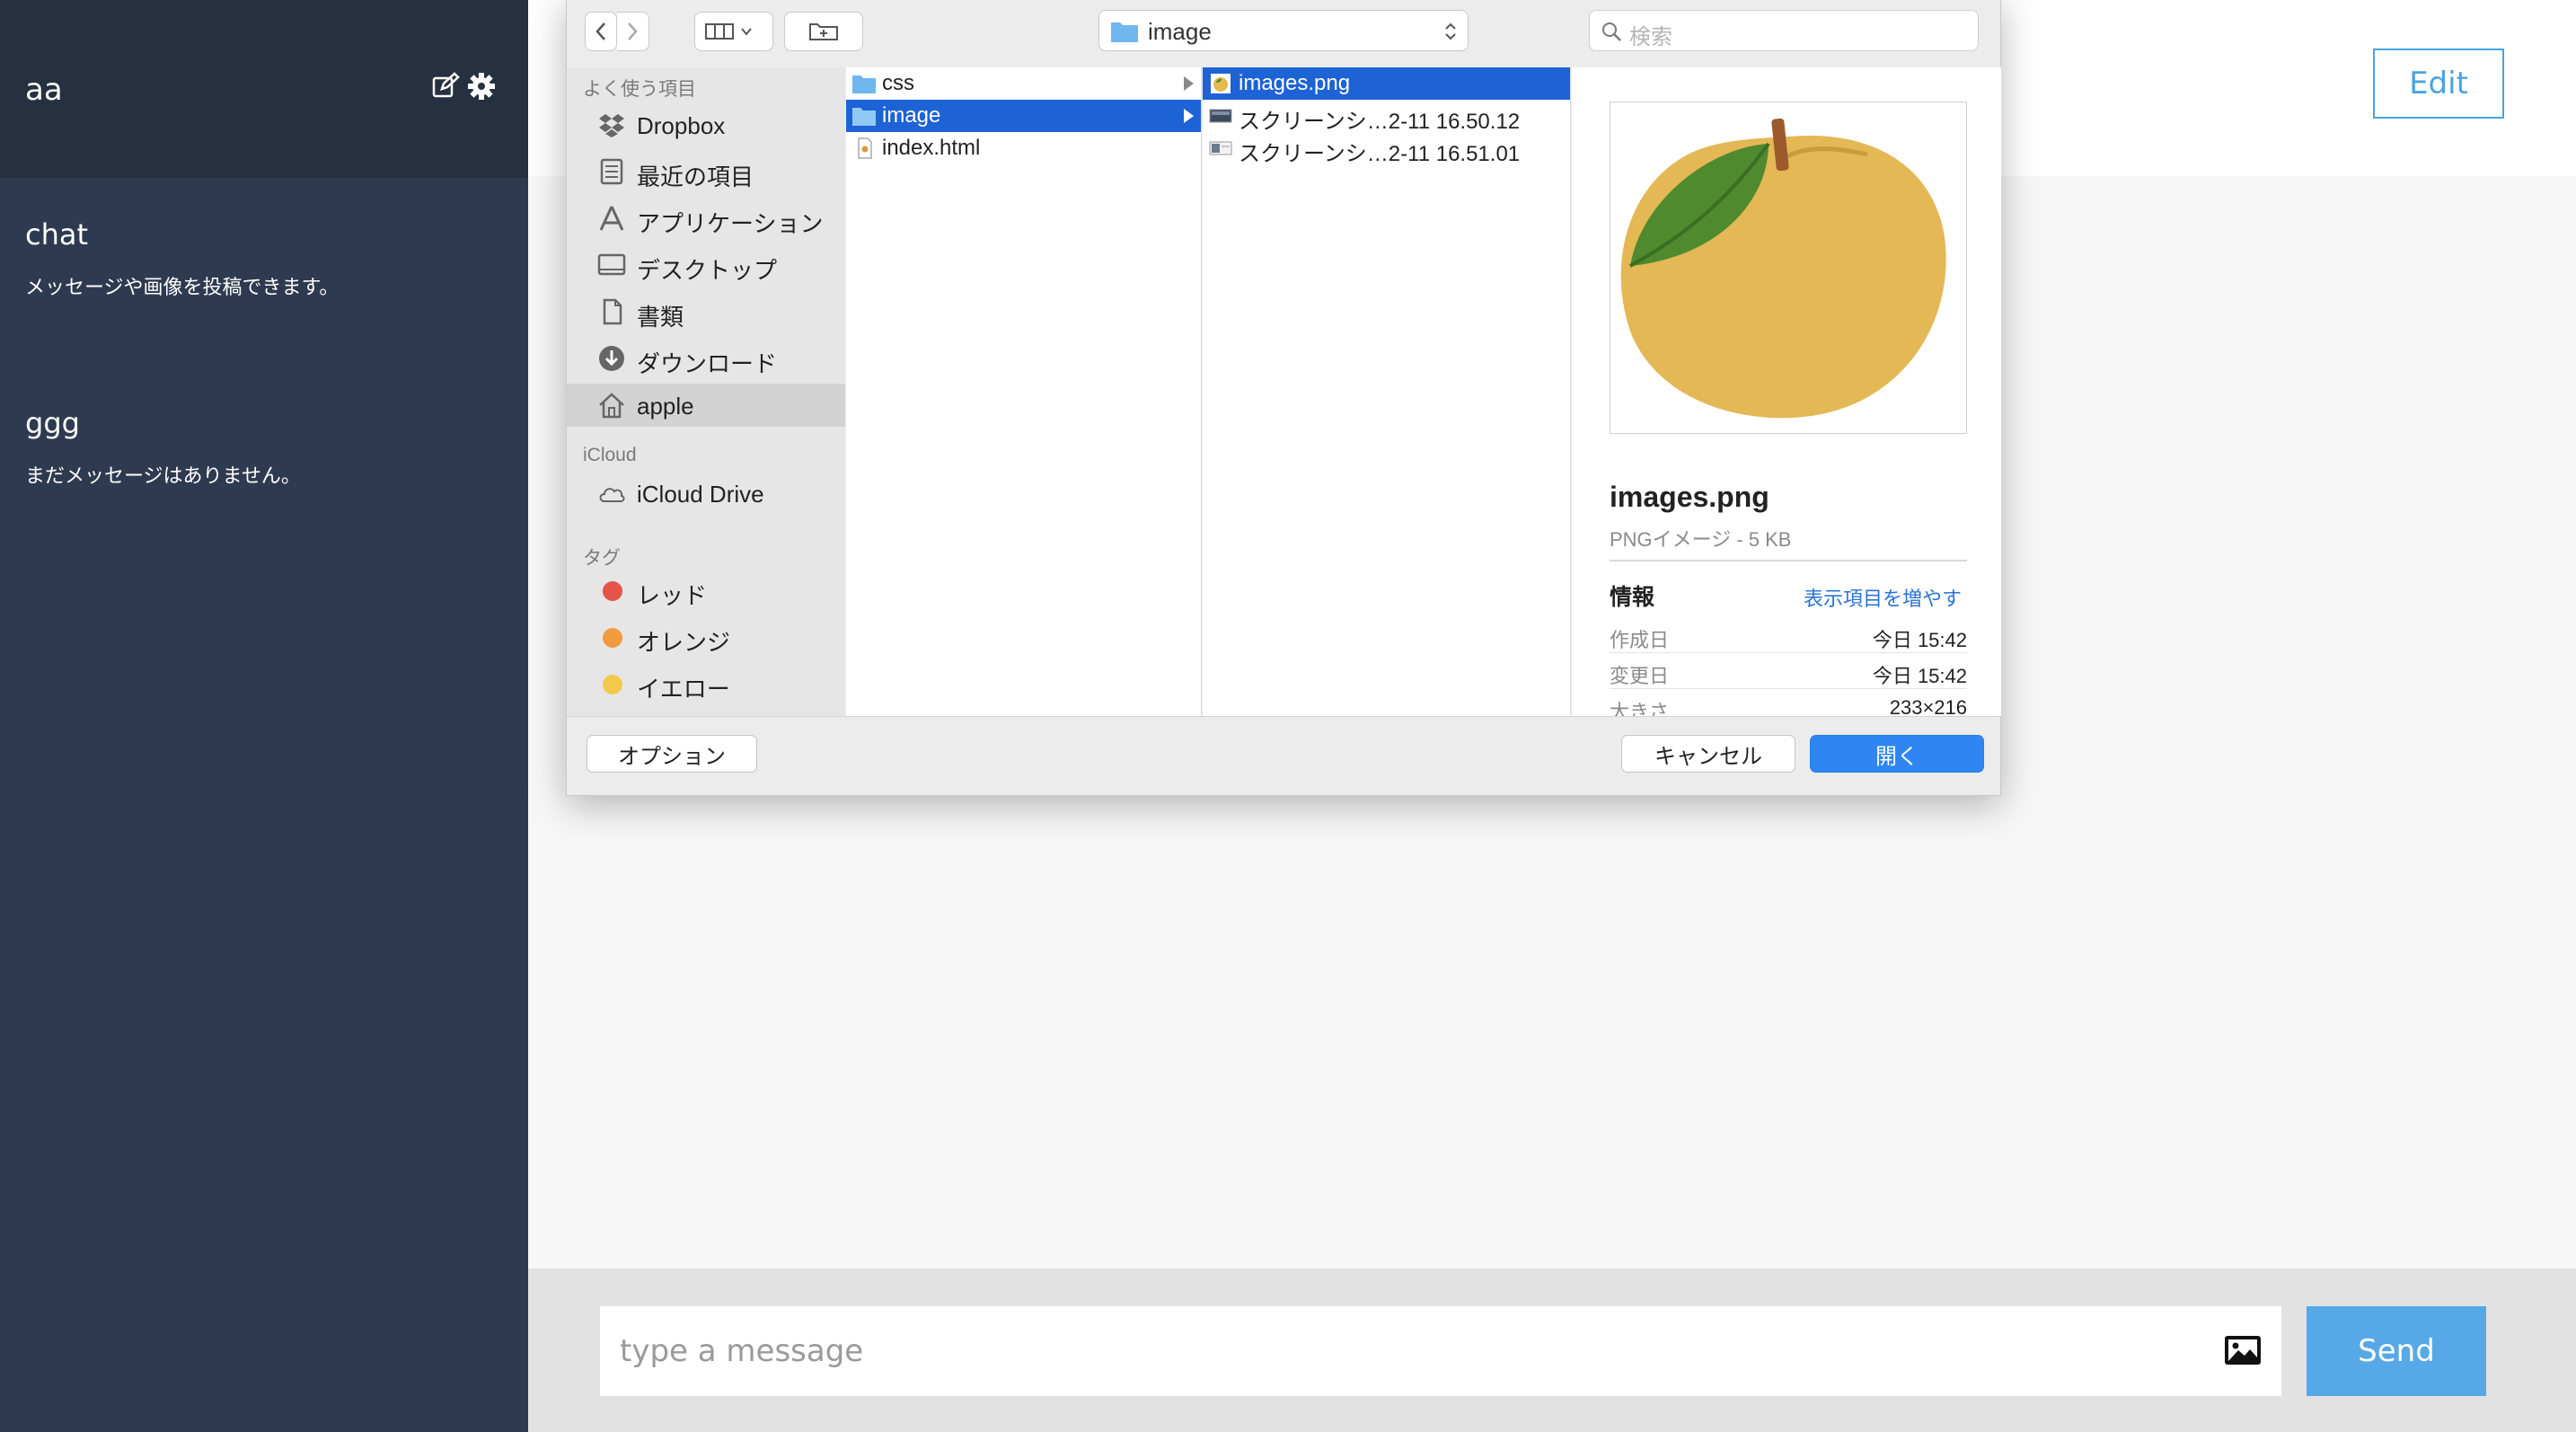  What do you see at coordinates (1650, 37) in the screenshot?
I see `search-placeholder: 検索` at bounding box center [1650, 37].